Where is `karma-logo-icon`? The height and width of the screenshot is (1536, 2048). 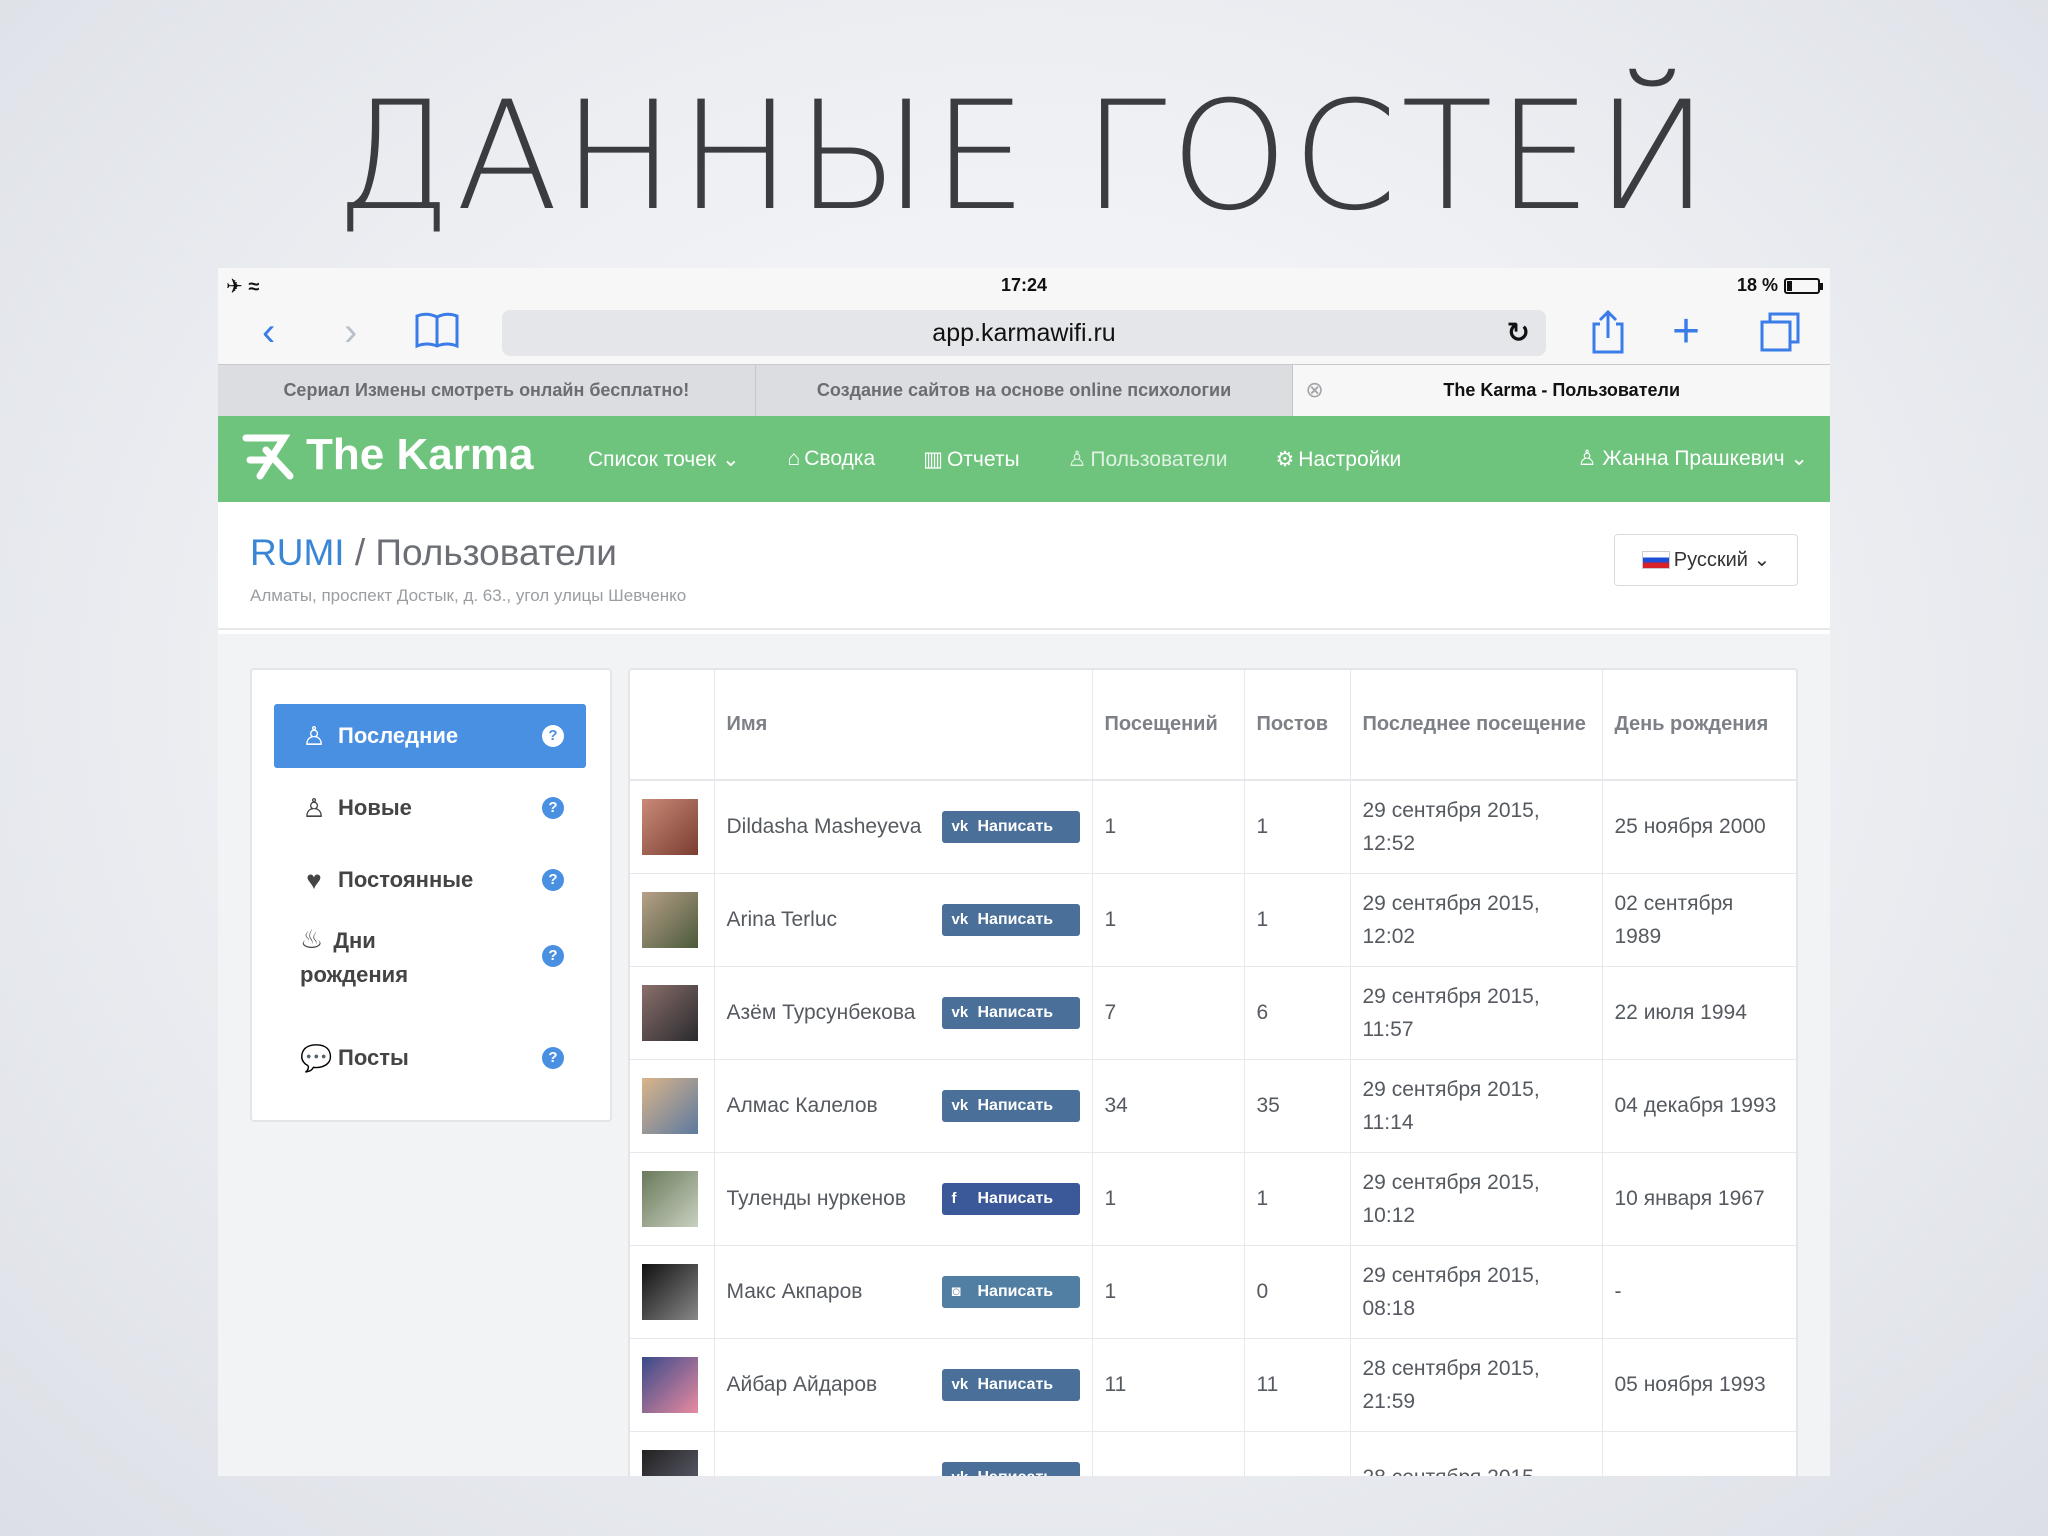 karma-logo-icon is located at coordinates (268, 457).